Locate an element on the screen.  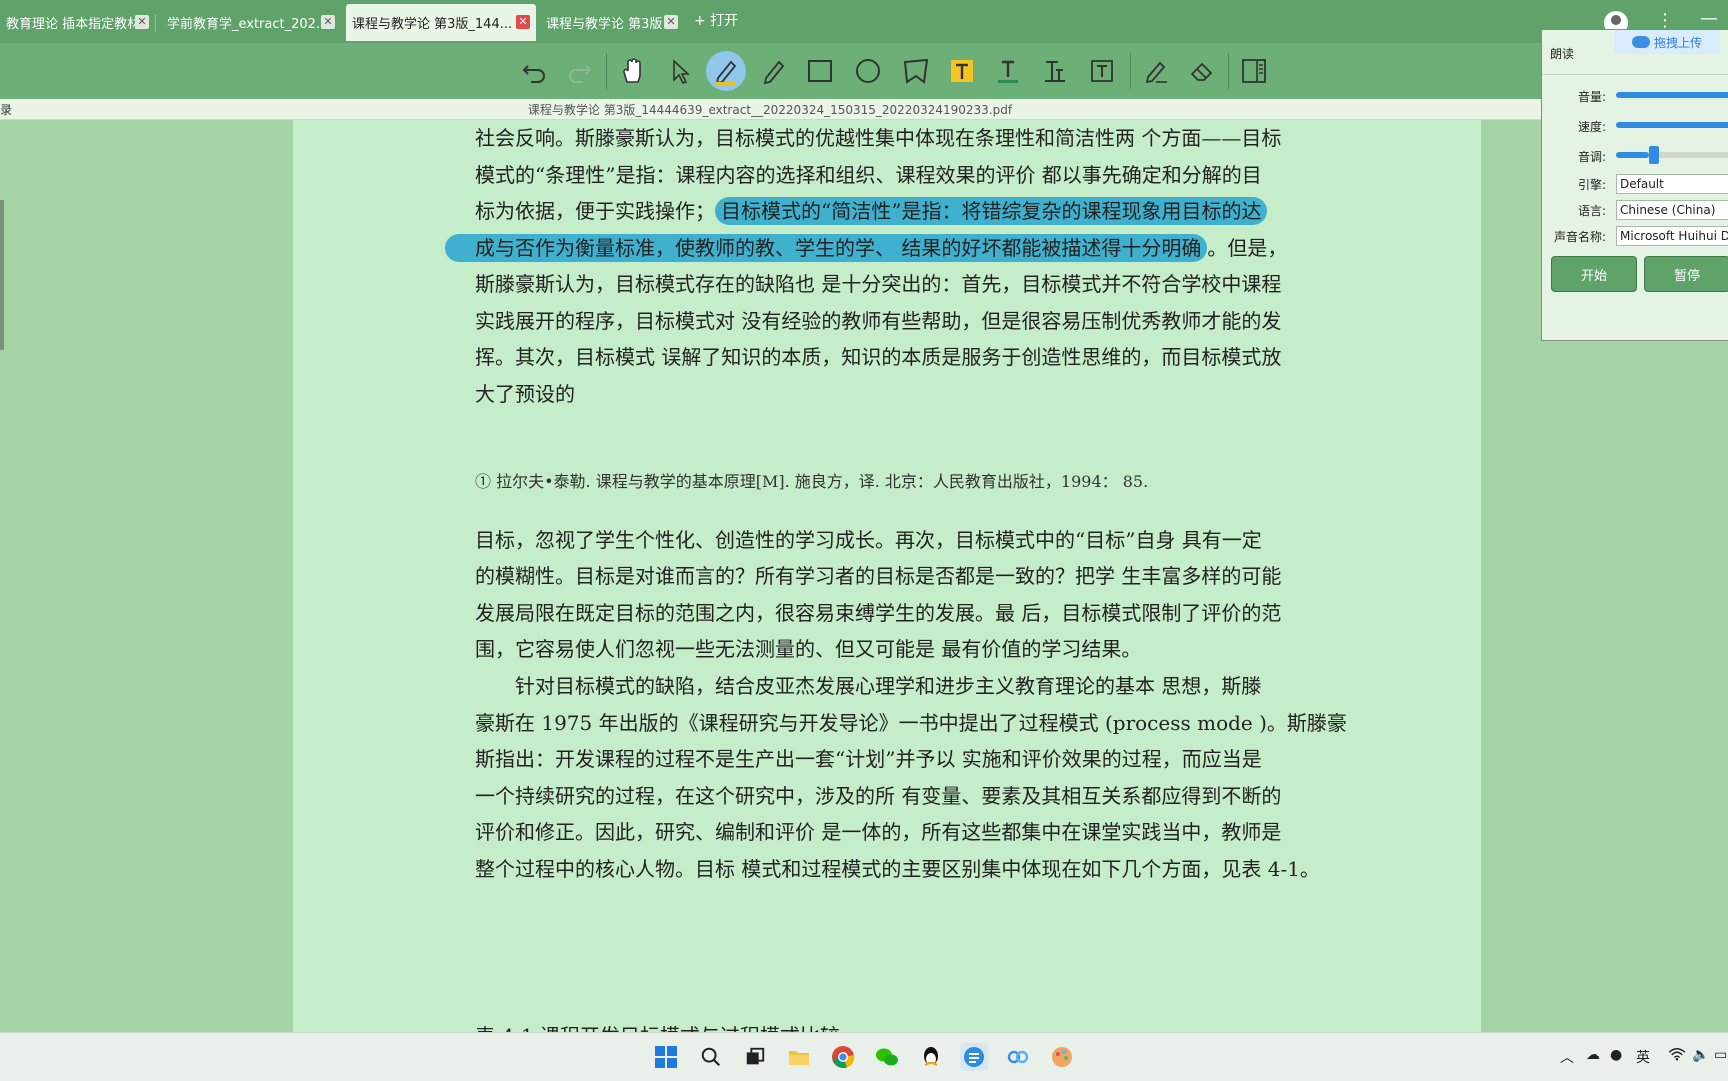
text-line: 针对目标模式的缺陷，结合皮亚杰发展心理学和进步主义教育理论的基本 思想，斯滕 is located at coordinates (868, 686).